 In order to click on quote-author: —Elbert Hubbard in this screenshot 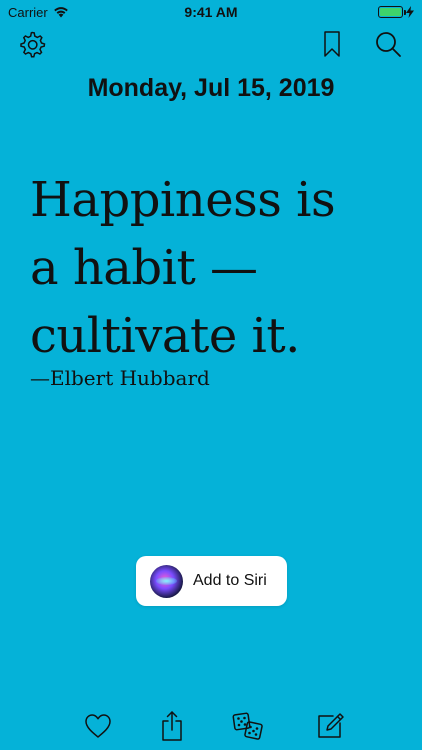, I will do `click(120, 378)`.